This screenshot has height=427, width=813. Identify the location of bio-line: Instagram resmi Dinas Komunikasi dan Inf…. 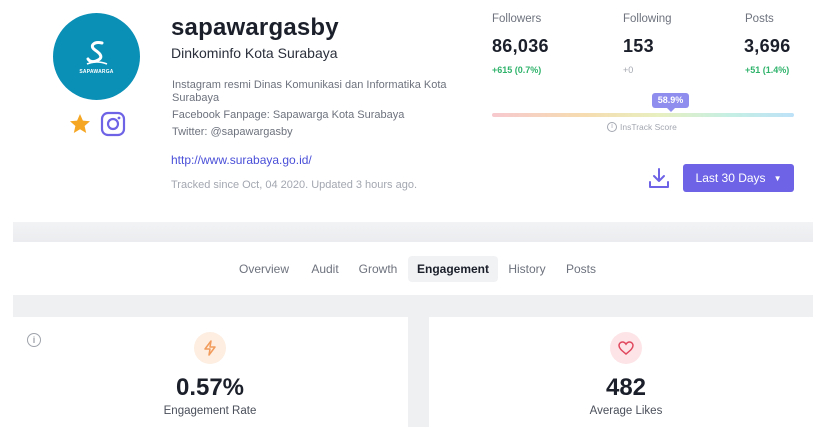
(309, 85).